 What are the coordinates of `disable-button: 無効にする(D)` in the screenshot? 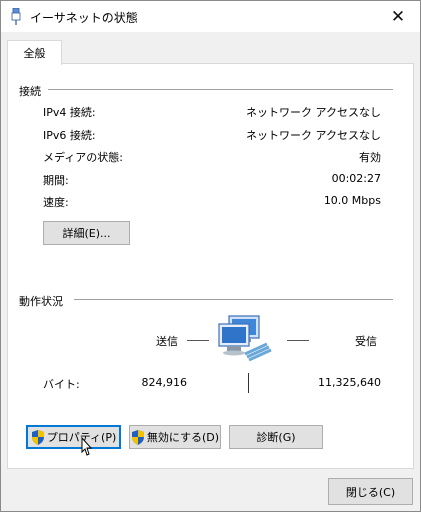 It's located at (175, 437).